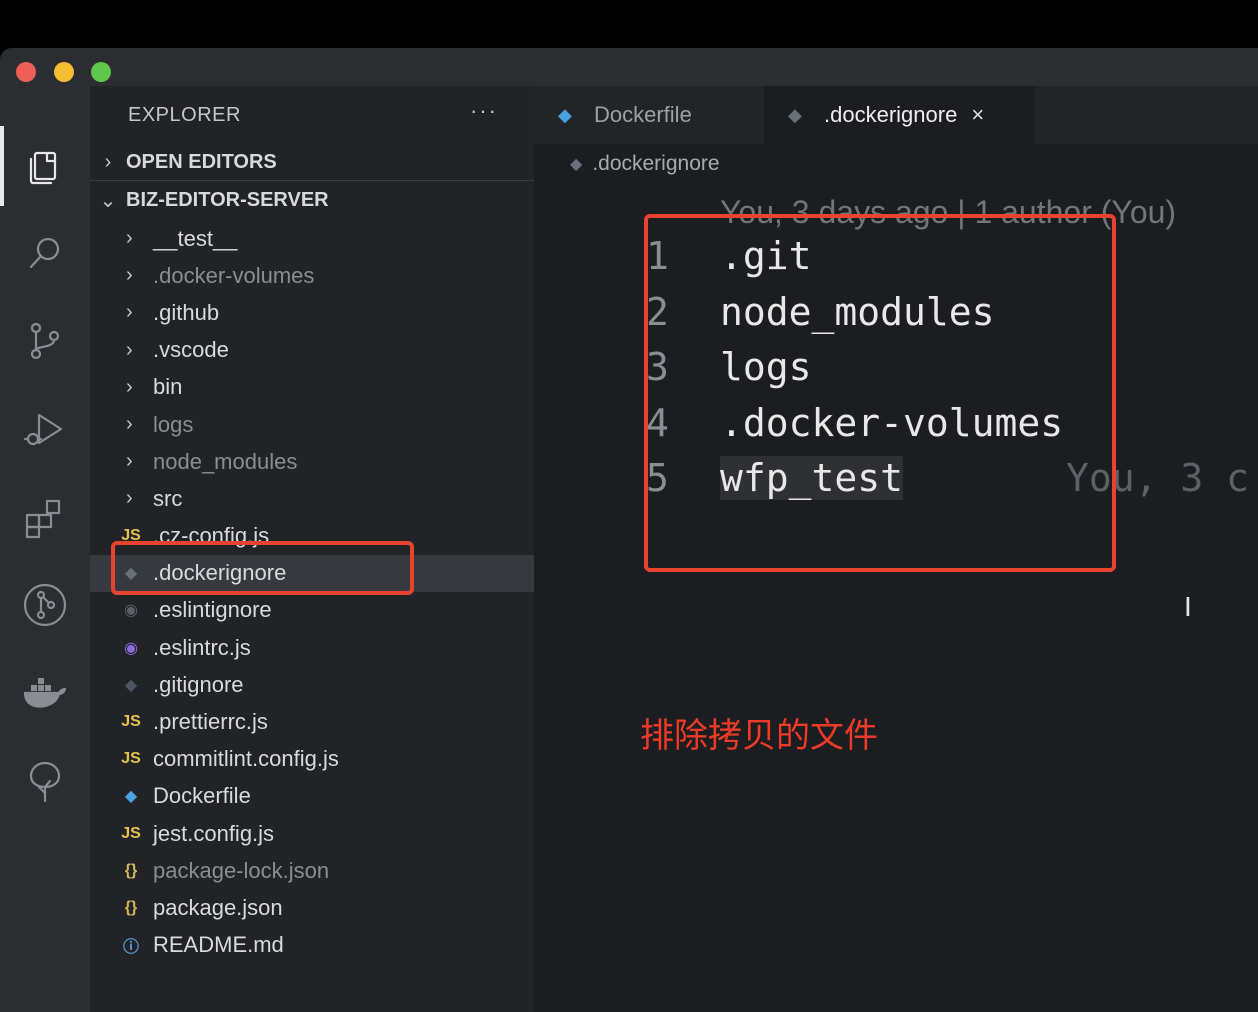 The height and width of the screenshot is (1012, 1258). What do you see at coordinates (1188, 606) in the screenshot?
I see `text-cursor-icon: I` at bounding box center [1188, 606].